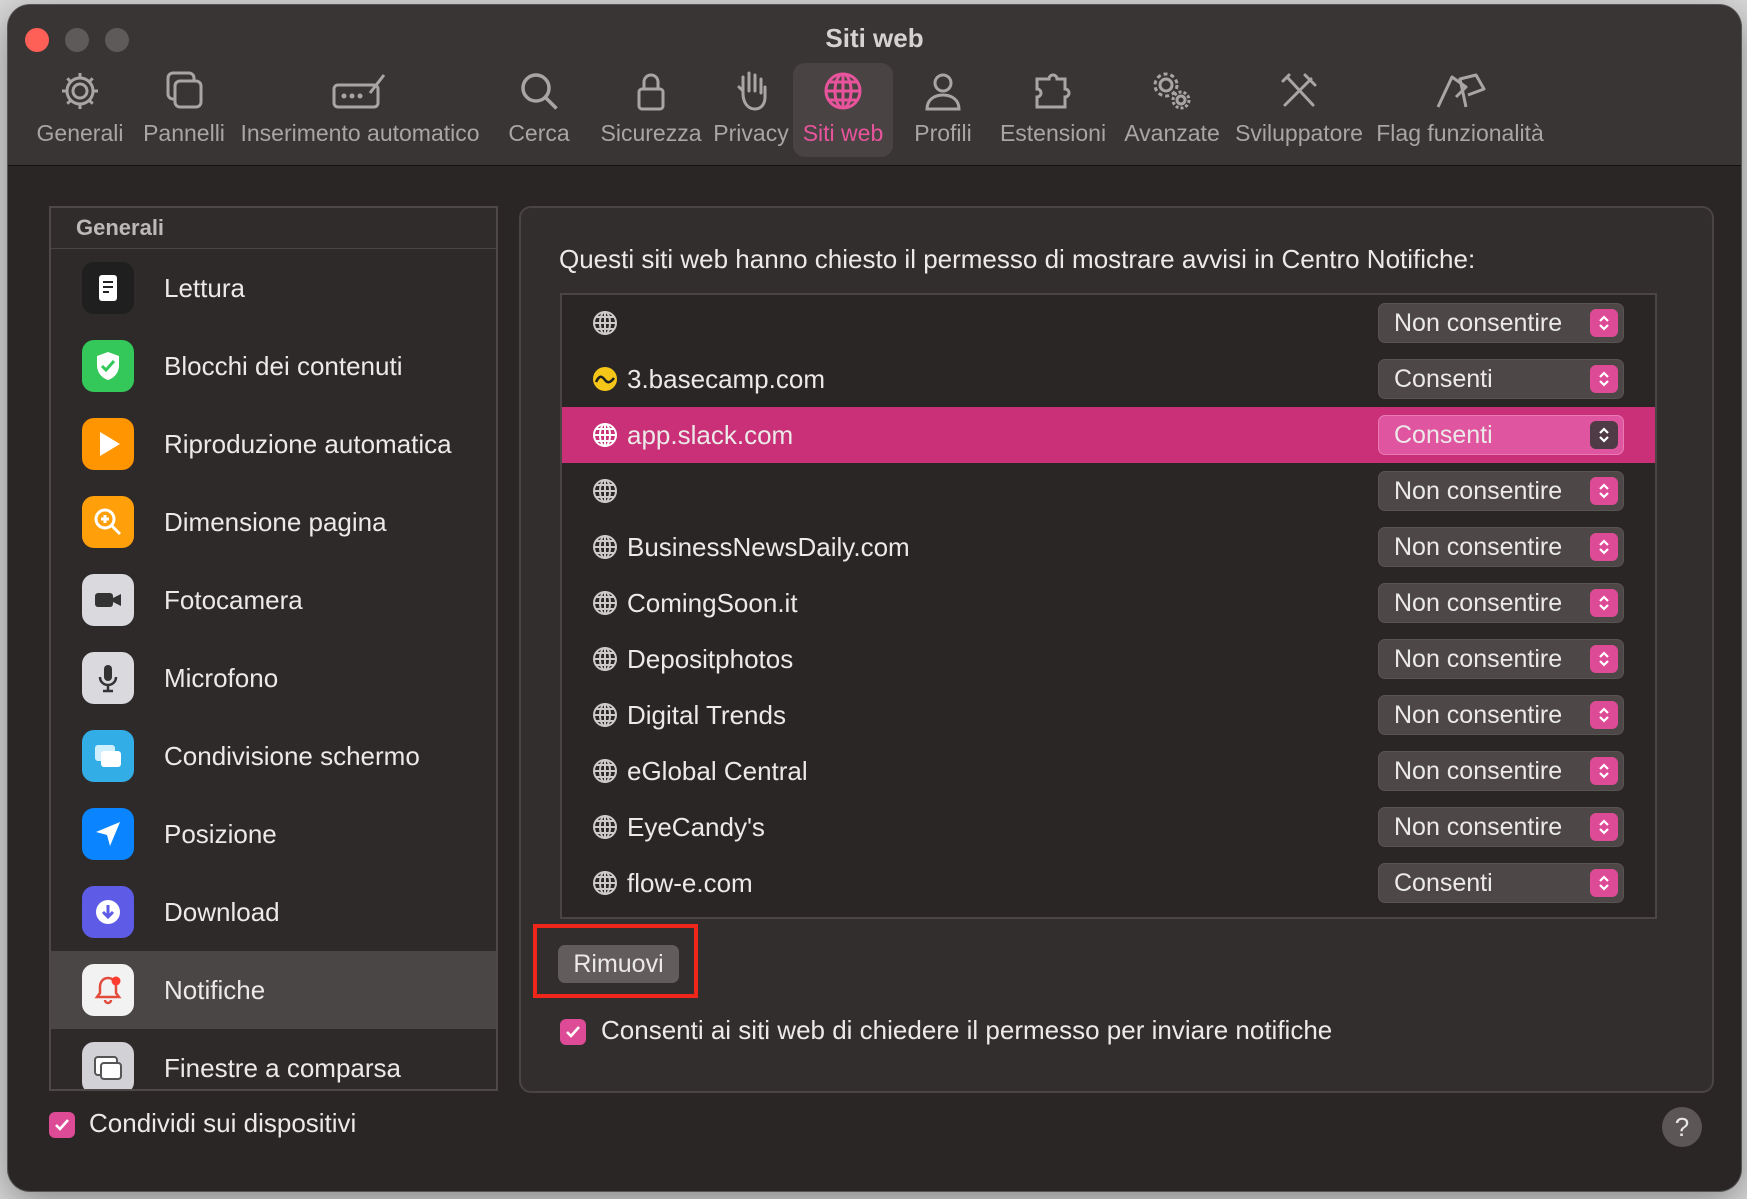  I want to click on table-row: eGlobal Central Non consentire, so click(1108, 771).